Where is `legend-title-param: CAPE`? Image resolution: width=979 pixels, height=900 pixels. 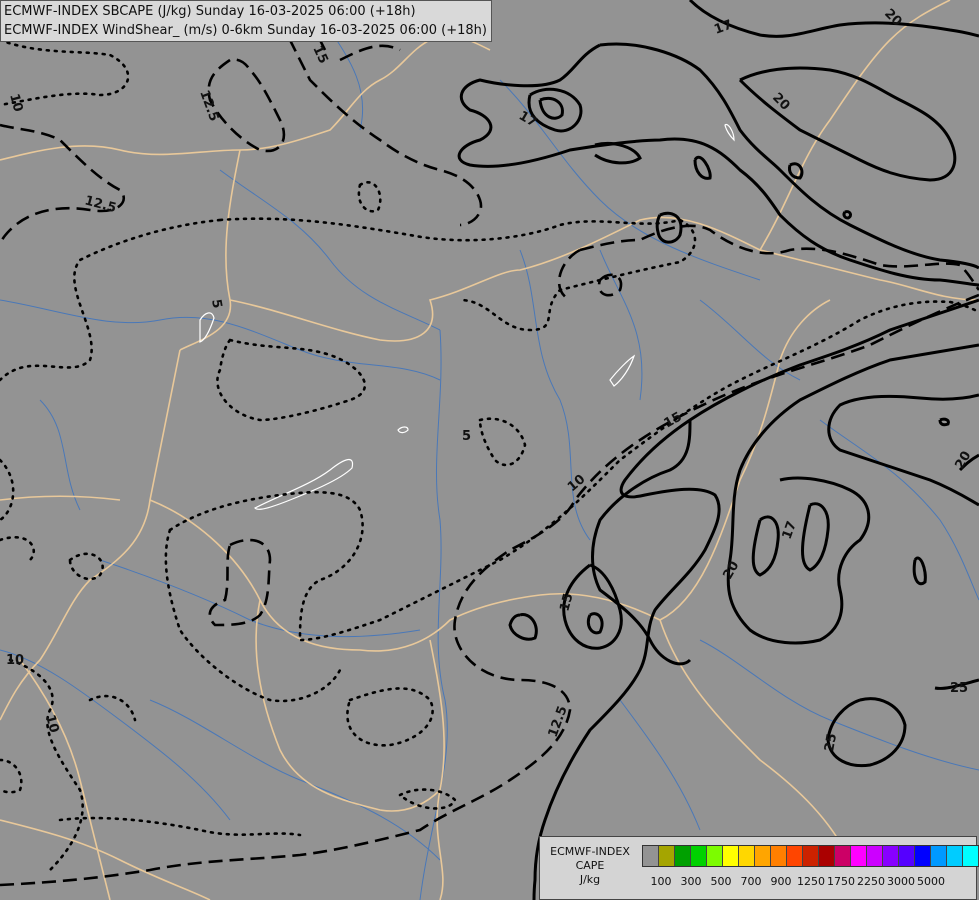
legend-title-param: CAPE is located at coordinates (590, 865).